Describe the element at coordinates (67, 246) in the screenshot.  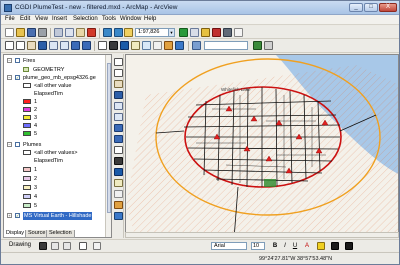
I see `zoom-to-selected-icon` at that location.